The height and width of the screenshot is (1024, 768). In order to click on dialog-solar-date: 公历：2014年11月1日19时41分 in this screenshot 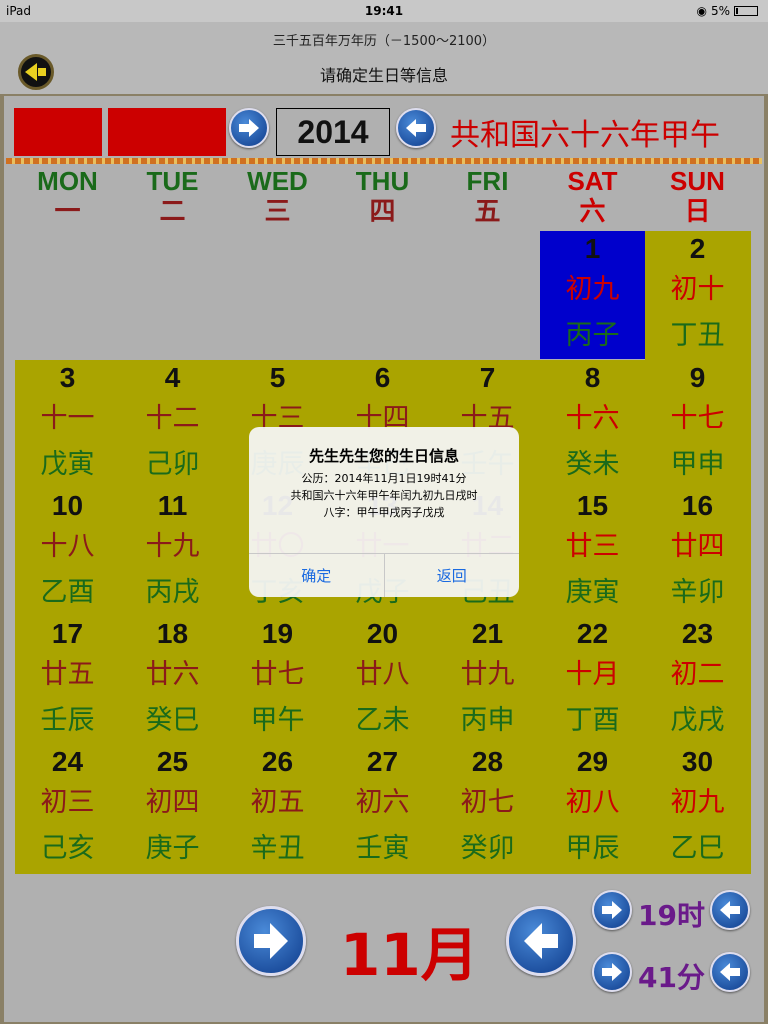, I will do `click(384, 478)`.